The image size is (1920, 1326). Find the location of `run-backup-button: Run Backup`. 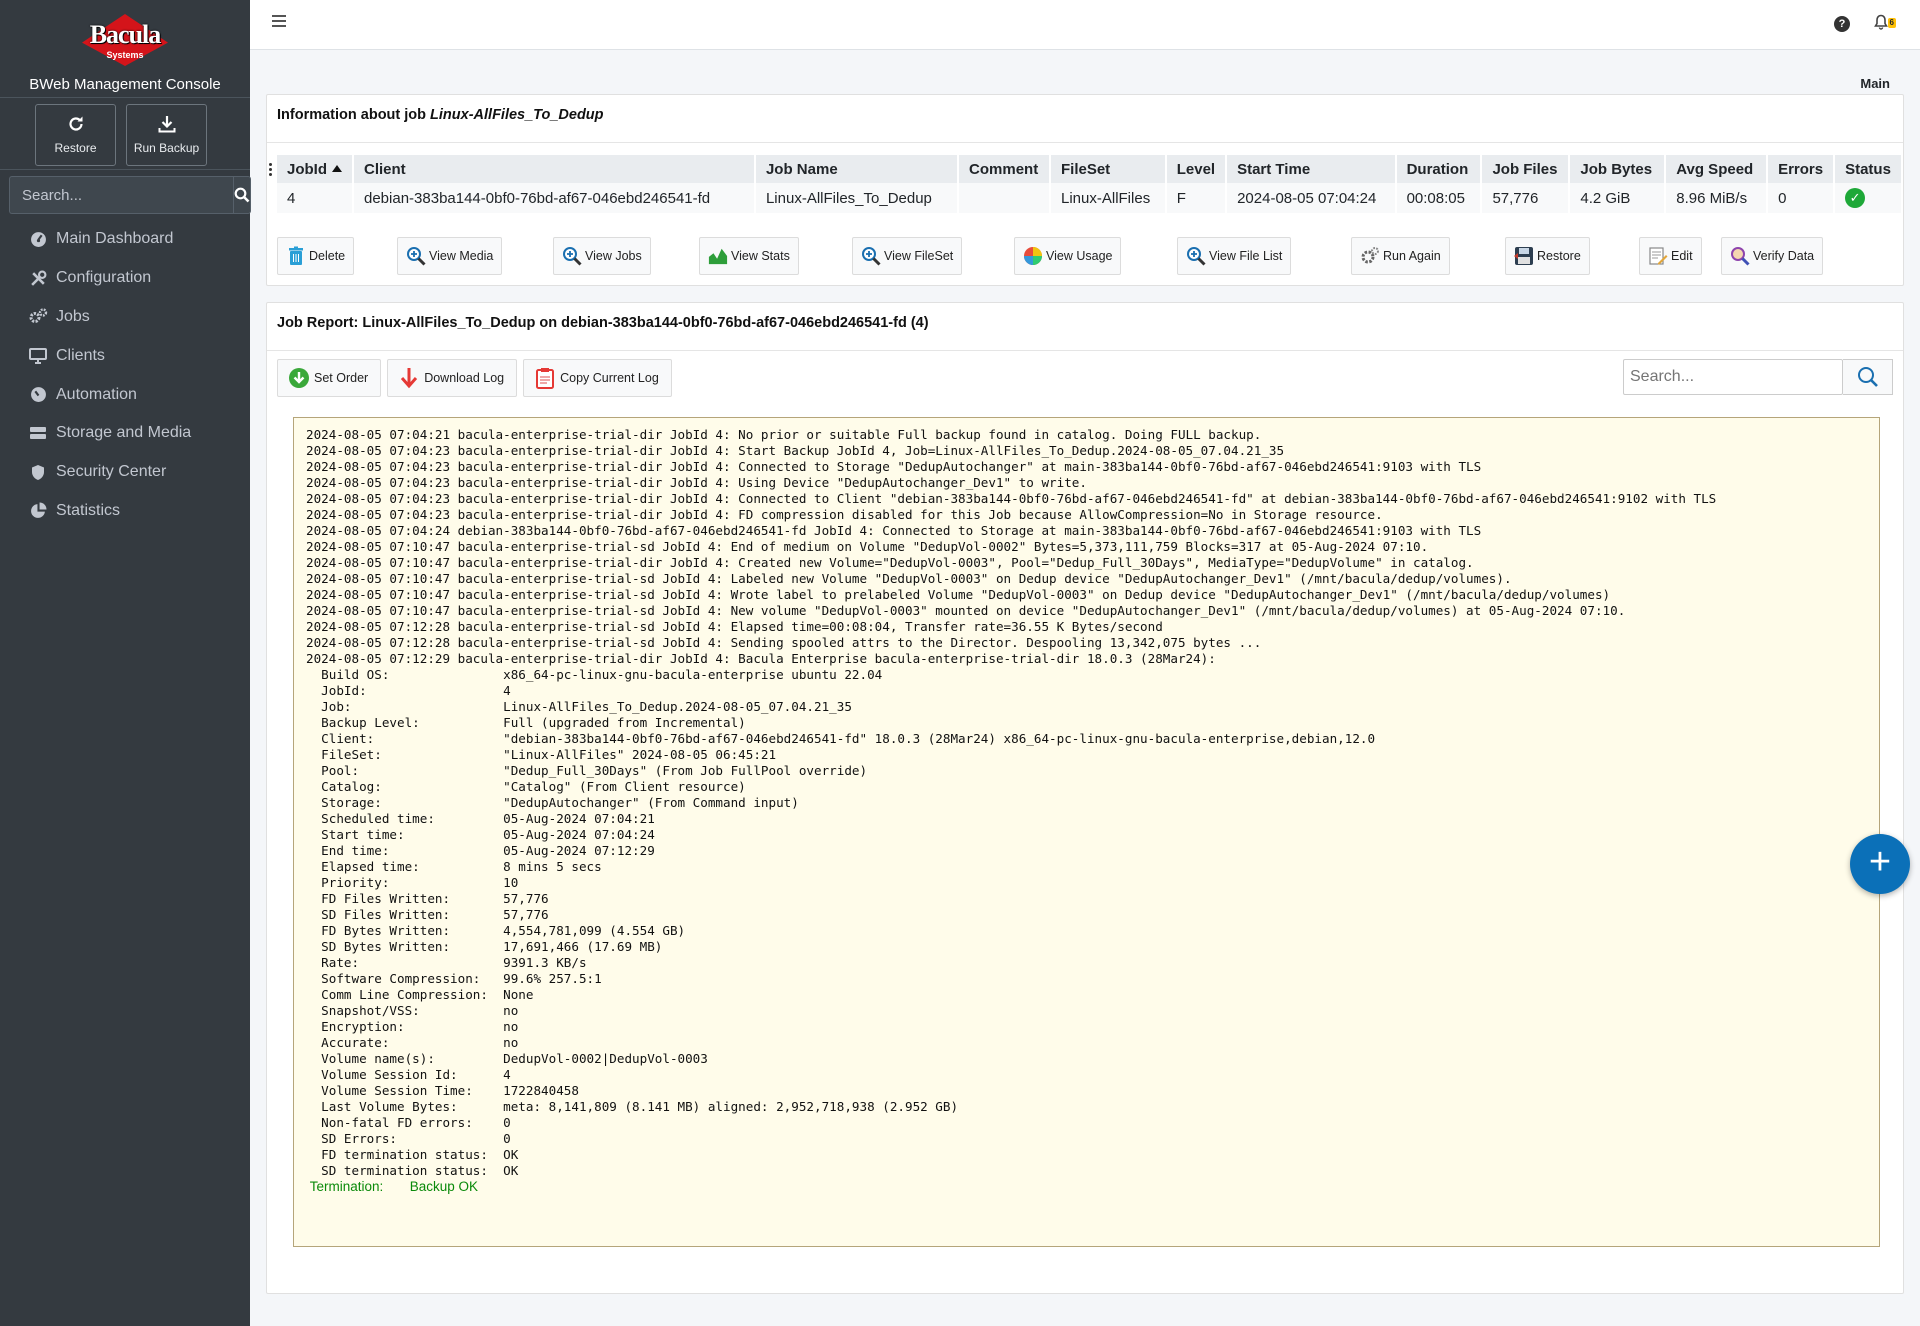

run-backup-button: Run Backup is located at coordinates (166, 135).